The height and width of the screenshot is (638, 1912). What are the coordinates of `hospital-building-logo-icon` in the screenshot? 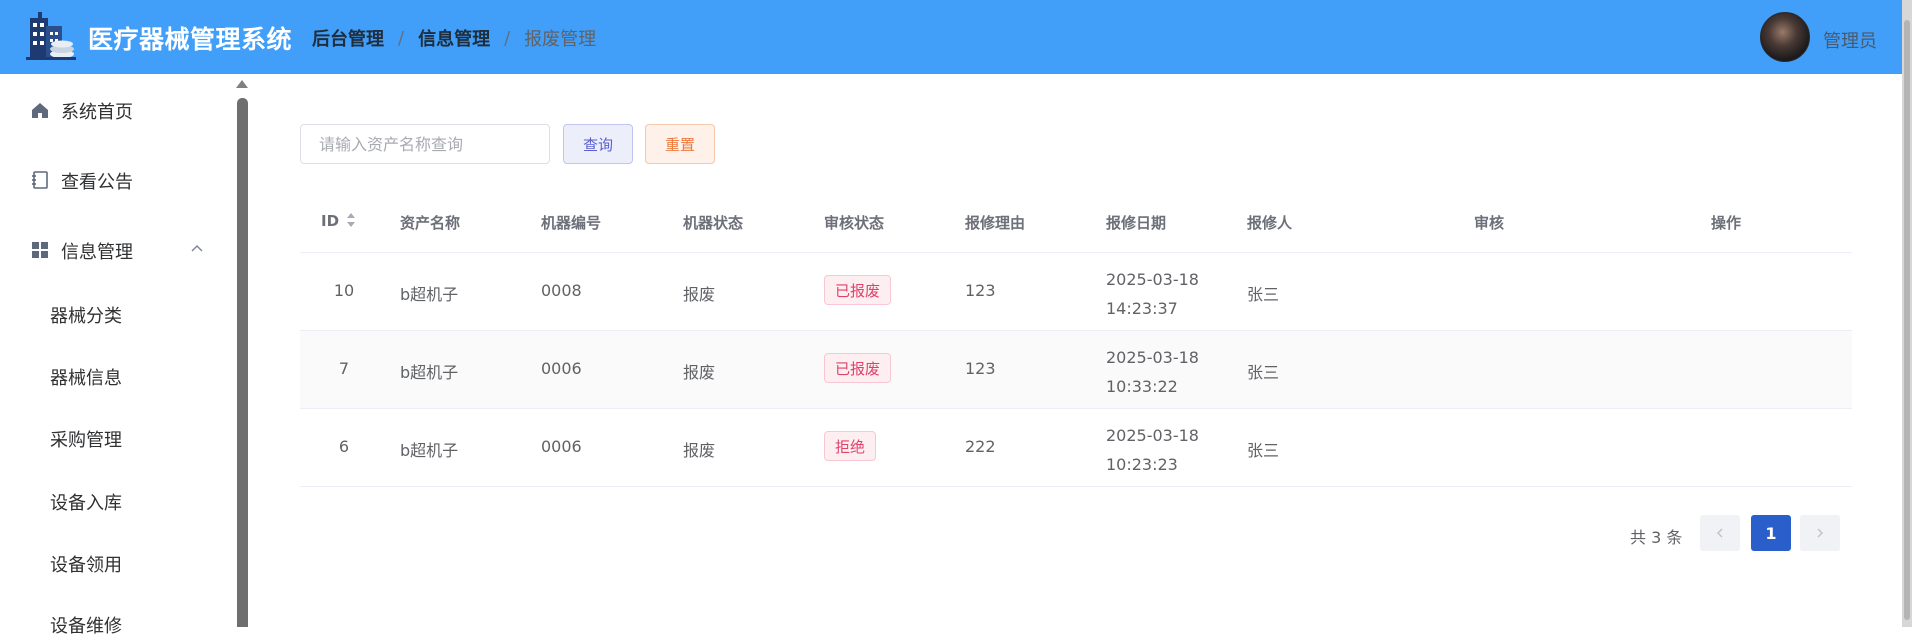 It's located at (51, 36).